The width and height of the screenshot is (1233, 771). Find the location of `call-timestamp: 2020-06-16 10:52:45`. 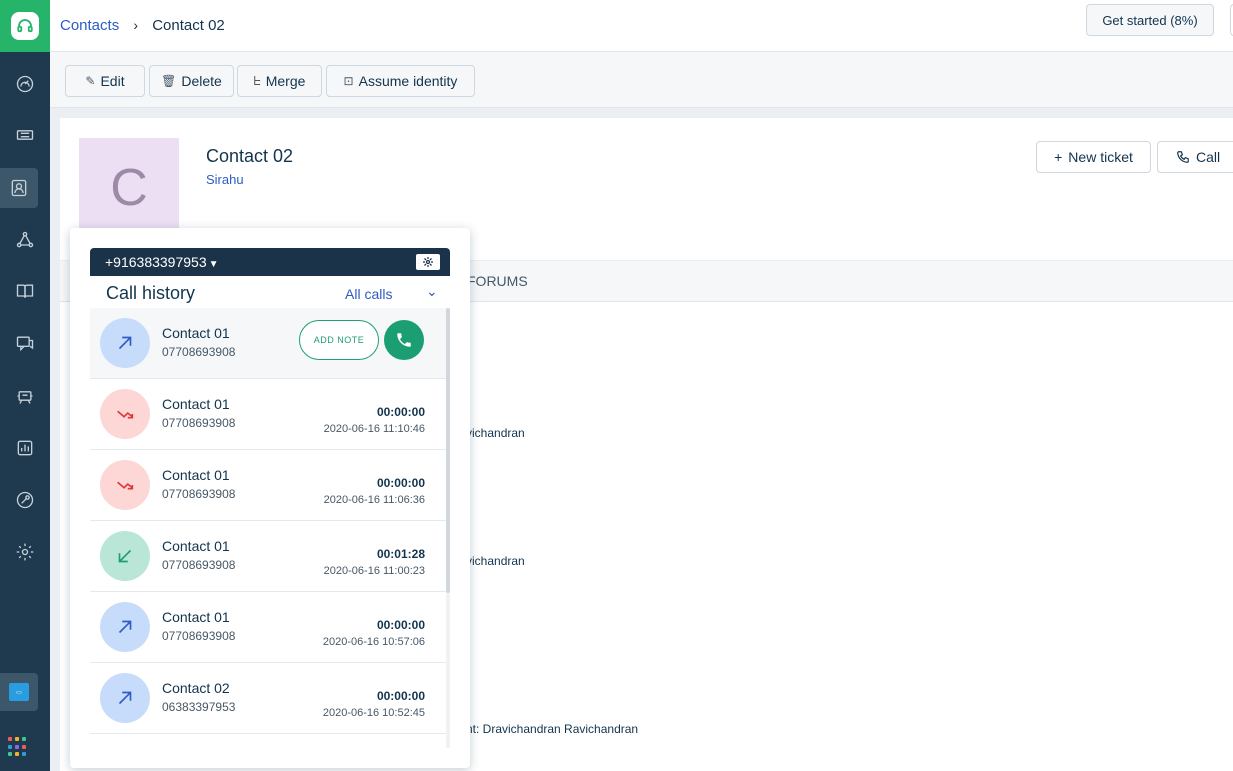

call-timestamp: 2020-06-16 10:52:45 is located at coordinates (373, 713).